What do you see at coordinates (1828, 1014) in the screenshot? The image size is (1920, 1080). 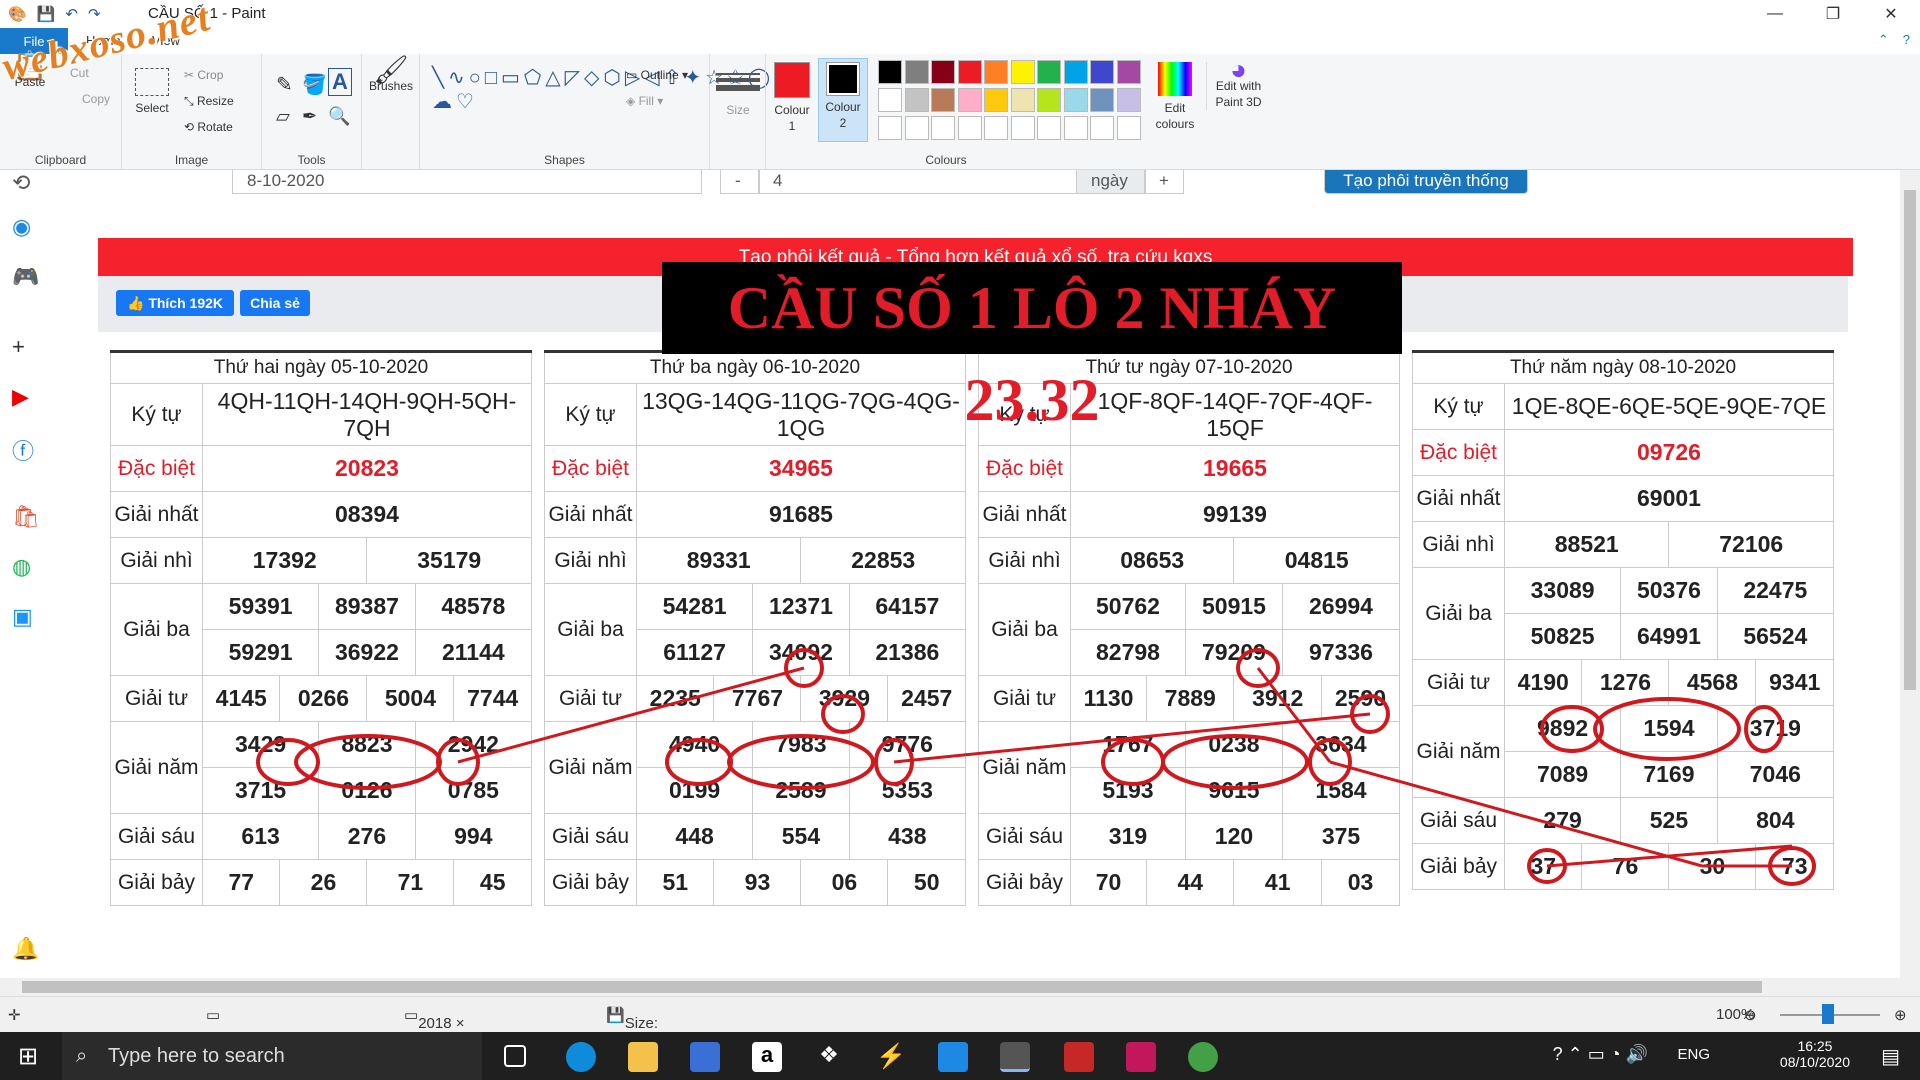 I see `zoom-slider-thumb` at bounding box center [1828, 1014].